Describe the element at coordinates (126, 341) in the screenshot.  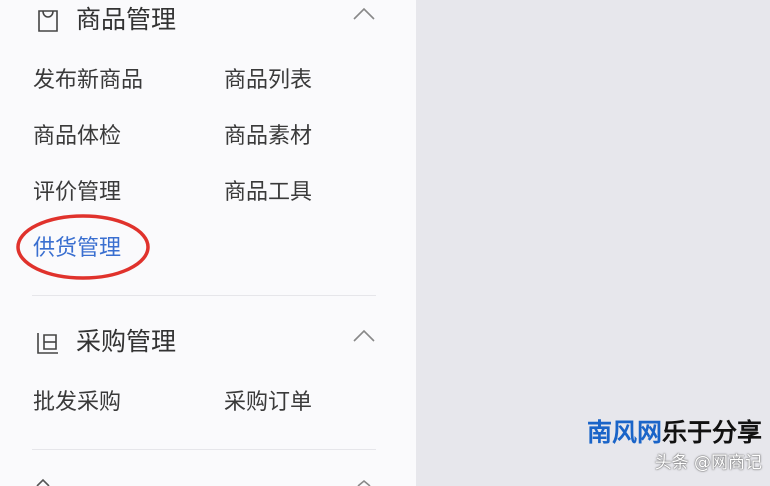
I see `section-title: 采购管理` at that location.